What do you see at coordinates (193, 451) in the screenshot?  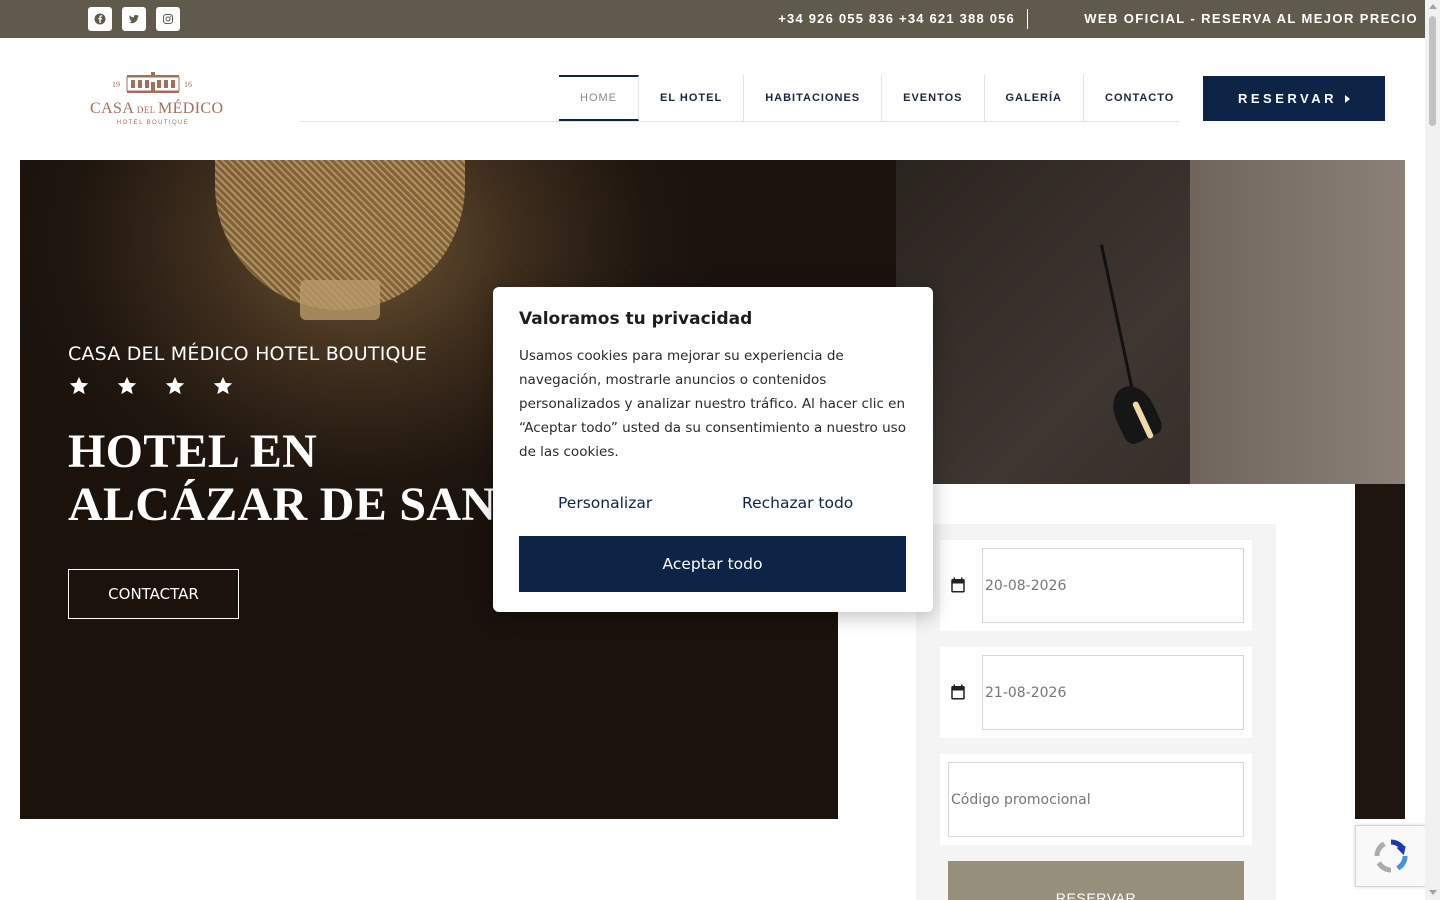 I see `hero-title-line1: HOTEL EN` at bounding box center [193, 451].